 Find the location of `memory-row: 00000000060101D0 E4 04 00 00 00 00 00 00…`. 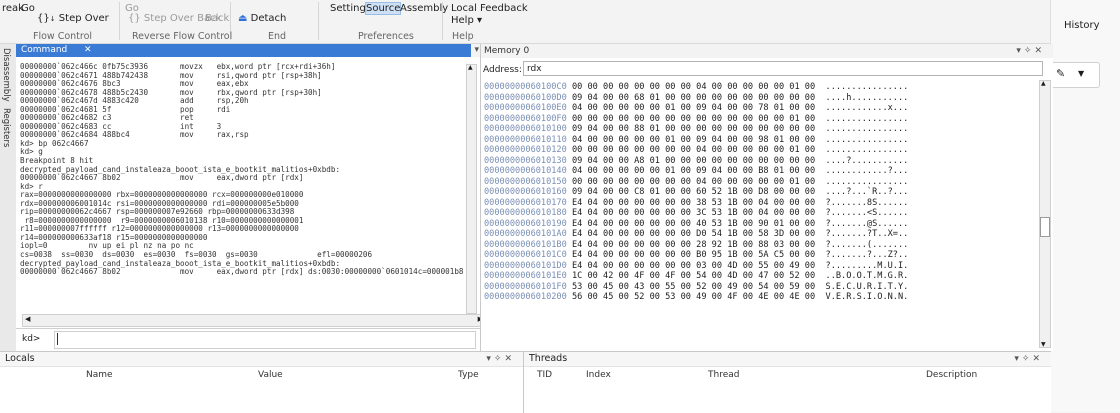

memory-row: 00000000060101D0 E4 04 00 00 00 00 00 00… is located at coordinates (761, 266).